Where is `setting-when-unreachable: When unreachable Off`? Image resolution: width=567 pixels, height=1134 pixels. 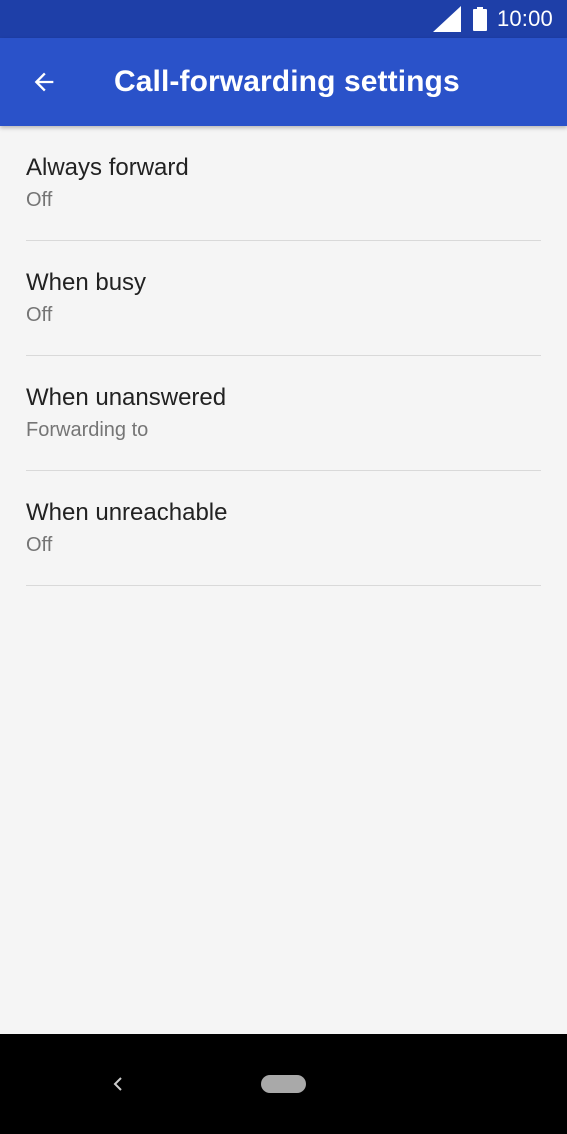
setting-when-unreachable: When unreachable Off is located at coordinates (283, 528).